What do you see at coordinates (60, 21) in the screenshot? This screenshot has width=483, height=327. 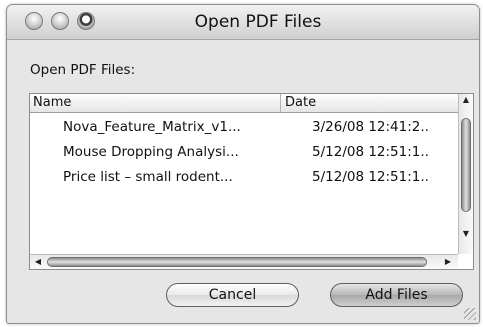 I see `minimize-window-icon` at bounding box center [60, 21].